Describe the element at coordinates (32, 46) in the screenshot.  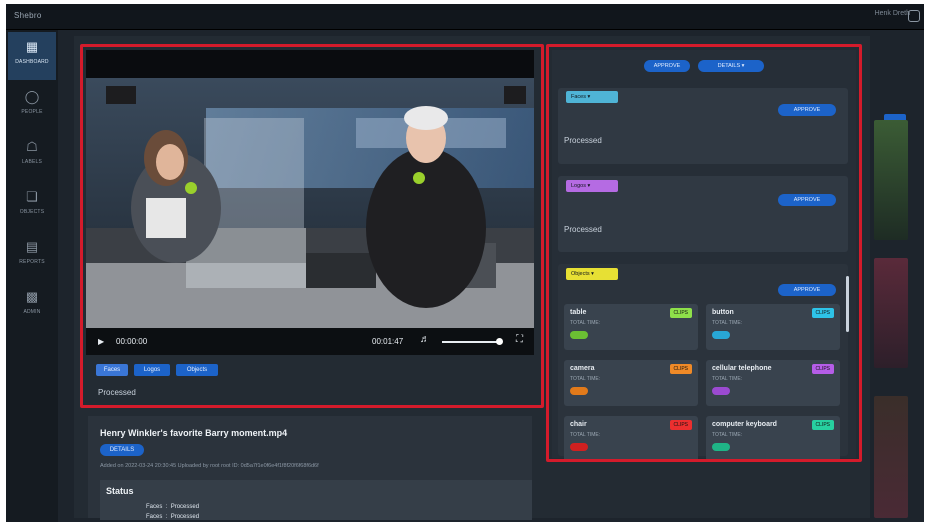
I see `grid-icon: ▦` at that location.